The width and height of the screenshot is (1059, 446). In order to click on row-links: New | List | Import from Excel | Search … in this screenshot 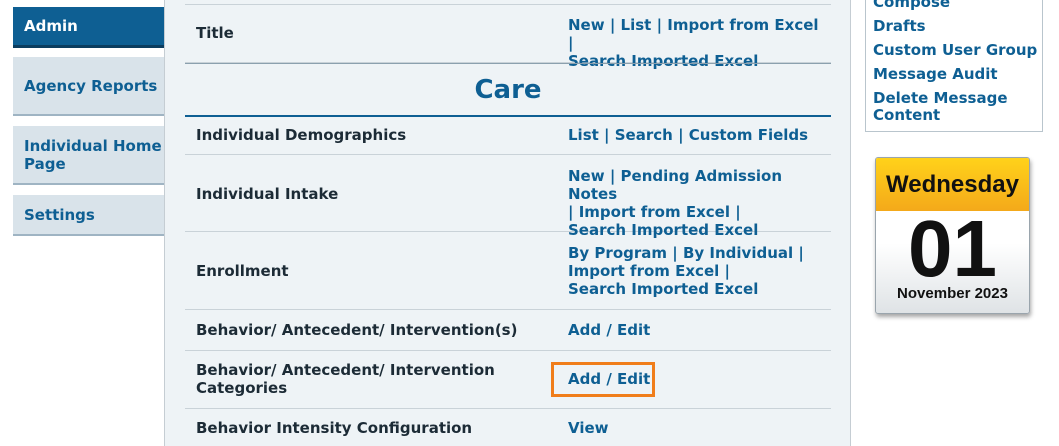, I will do `click(693, 43)`.